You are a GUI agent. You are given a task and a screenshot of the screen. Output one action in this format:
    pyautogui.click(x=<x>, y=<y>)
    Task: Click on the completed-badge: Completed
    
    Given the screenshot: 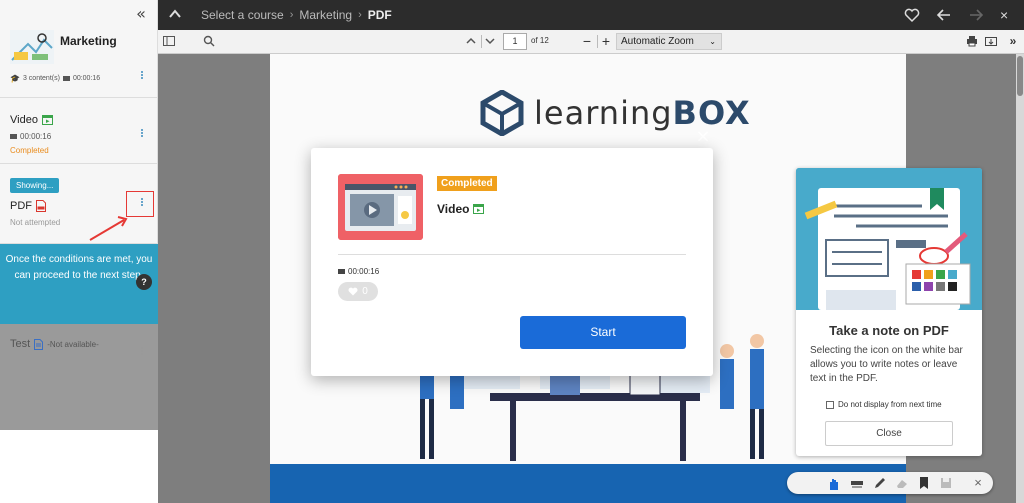 What is the action you would take?
    pyautogui.click(x=467, y=183)
    